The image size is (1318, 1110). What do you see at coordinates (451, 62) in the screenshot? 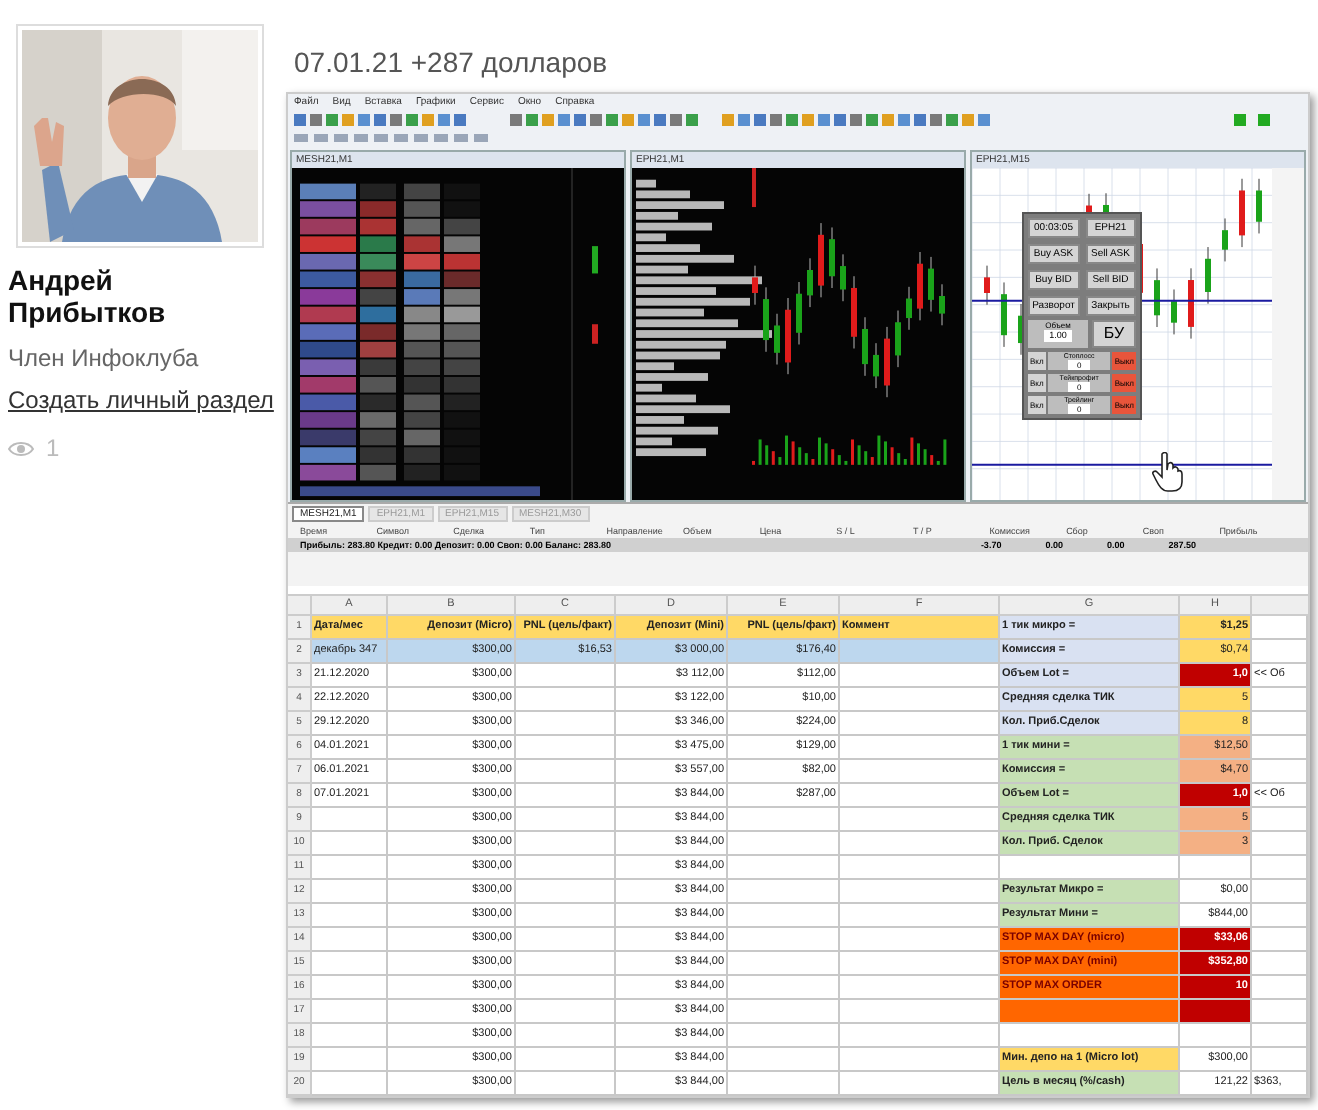
I see `post-title: 07.01.21 +287 долларов` at bounding box center [451, 62].